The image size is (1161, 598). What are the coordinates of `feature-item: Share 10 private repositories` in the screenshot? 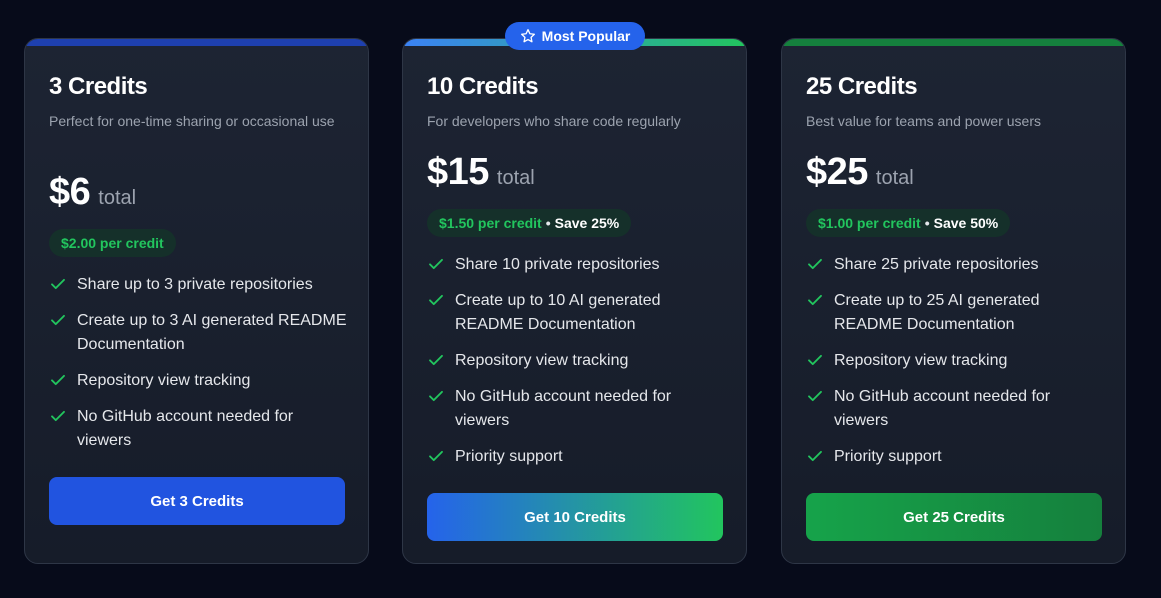 It's located at (577, 265).